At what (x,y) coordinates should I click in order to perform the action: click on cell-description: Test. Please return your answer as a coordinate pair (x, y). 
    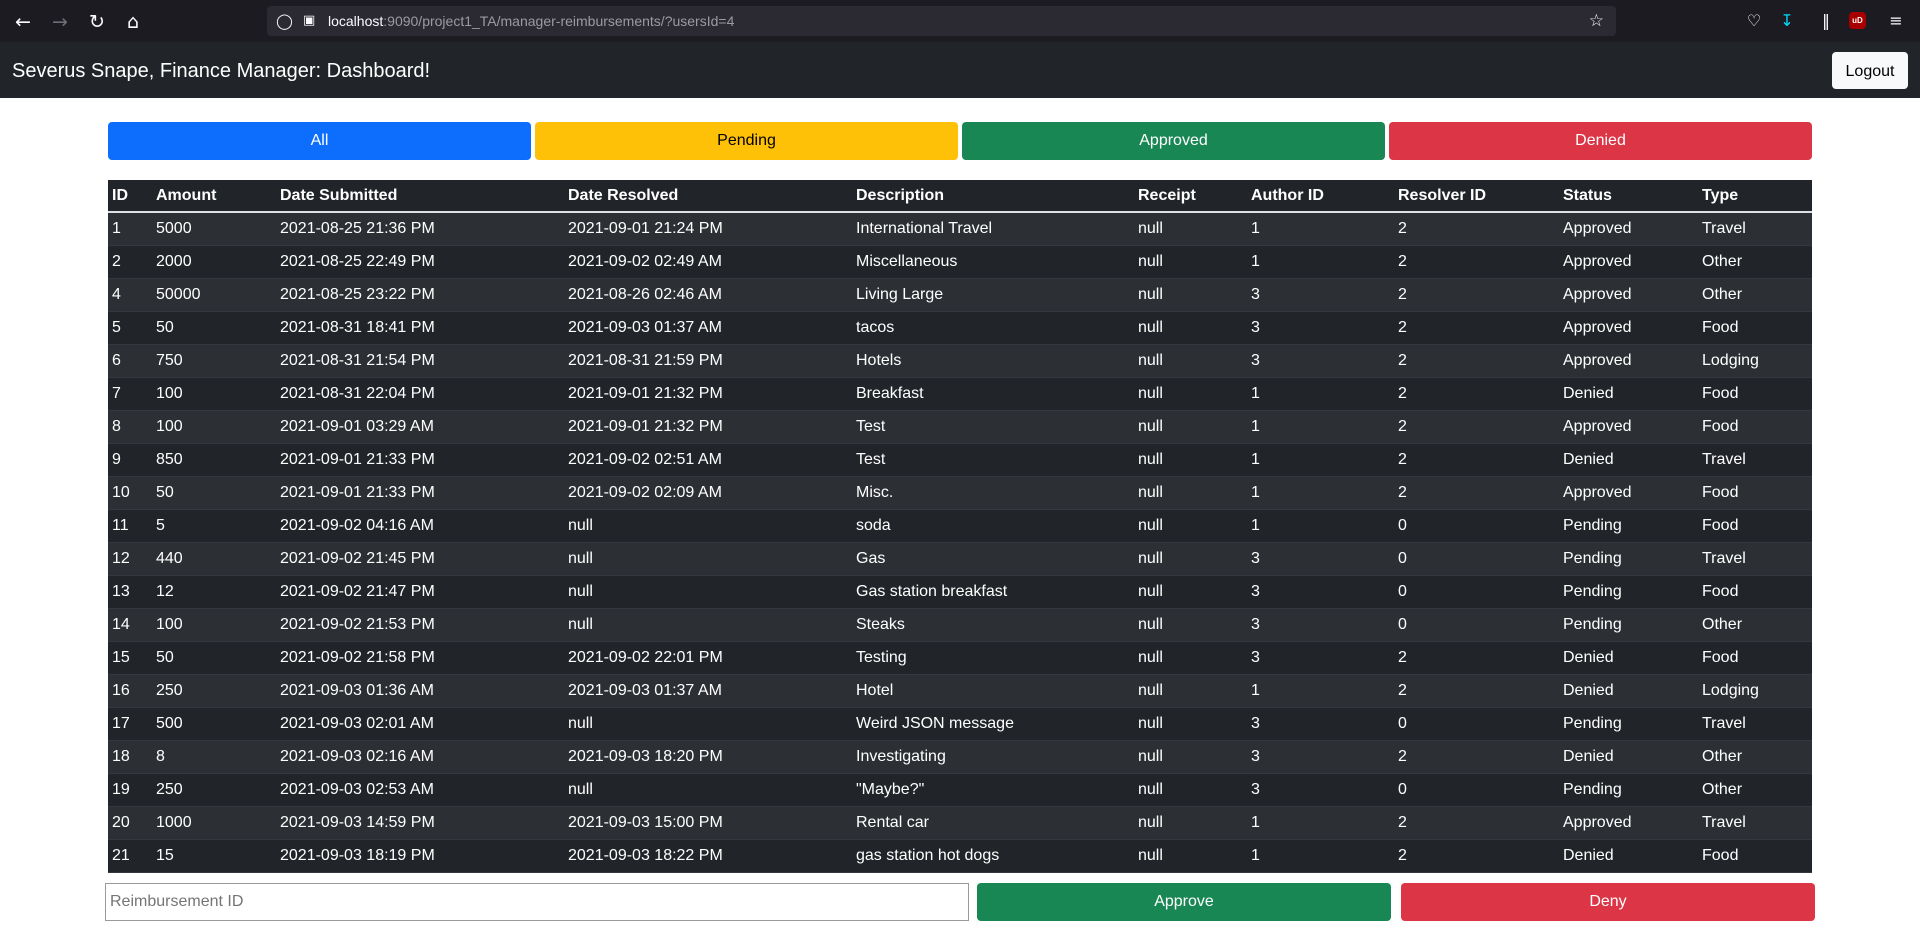
    Looking at the image, I should click on (993, 427).